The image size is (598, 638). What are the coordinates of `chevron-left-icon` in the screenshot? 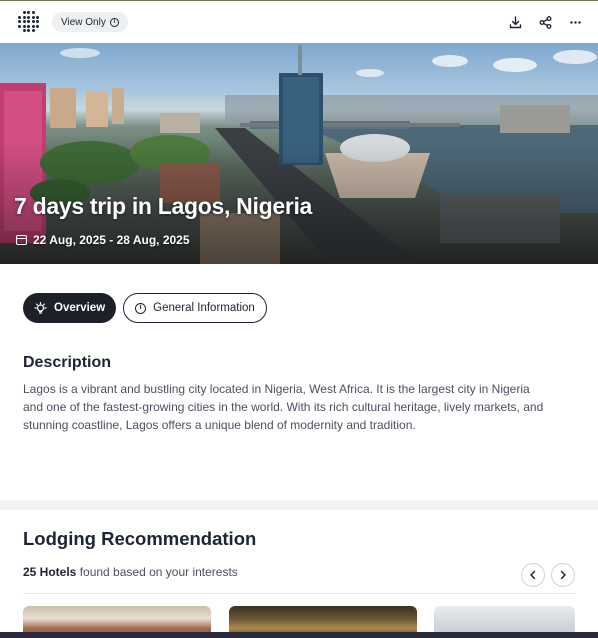 It's located at (533, 575).